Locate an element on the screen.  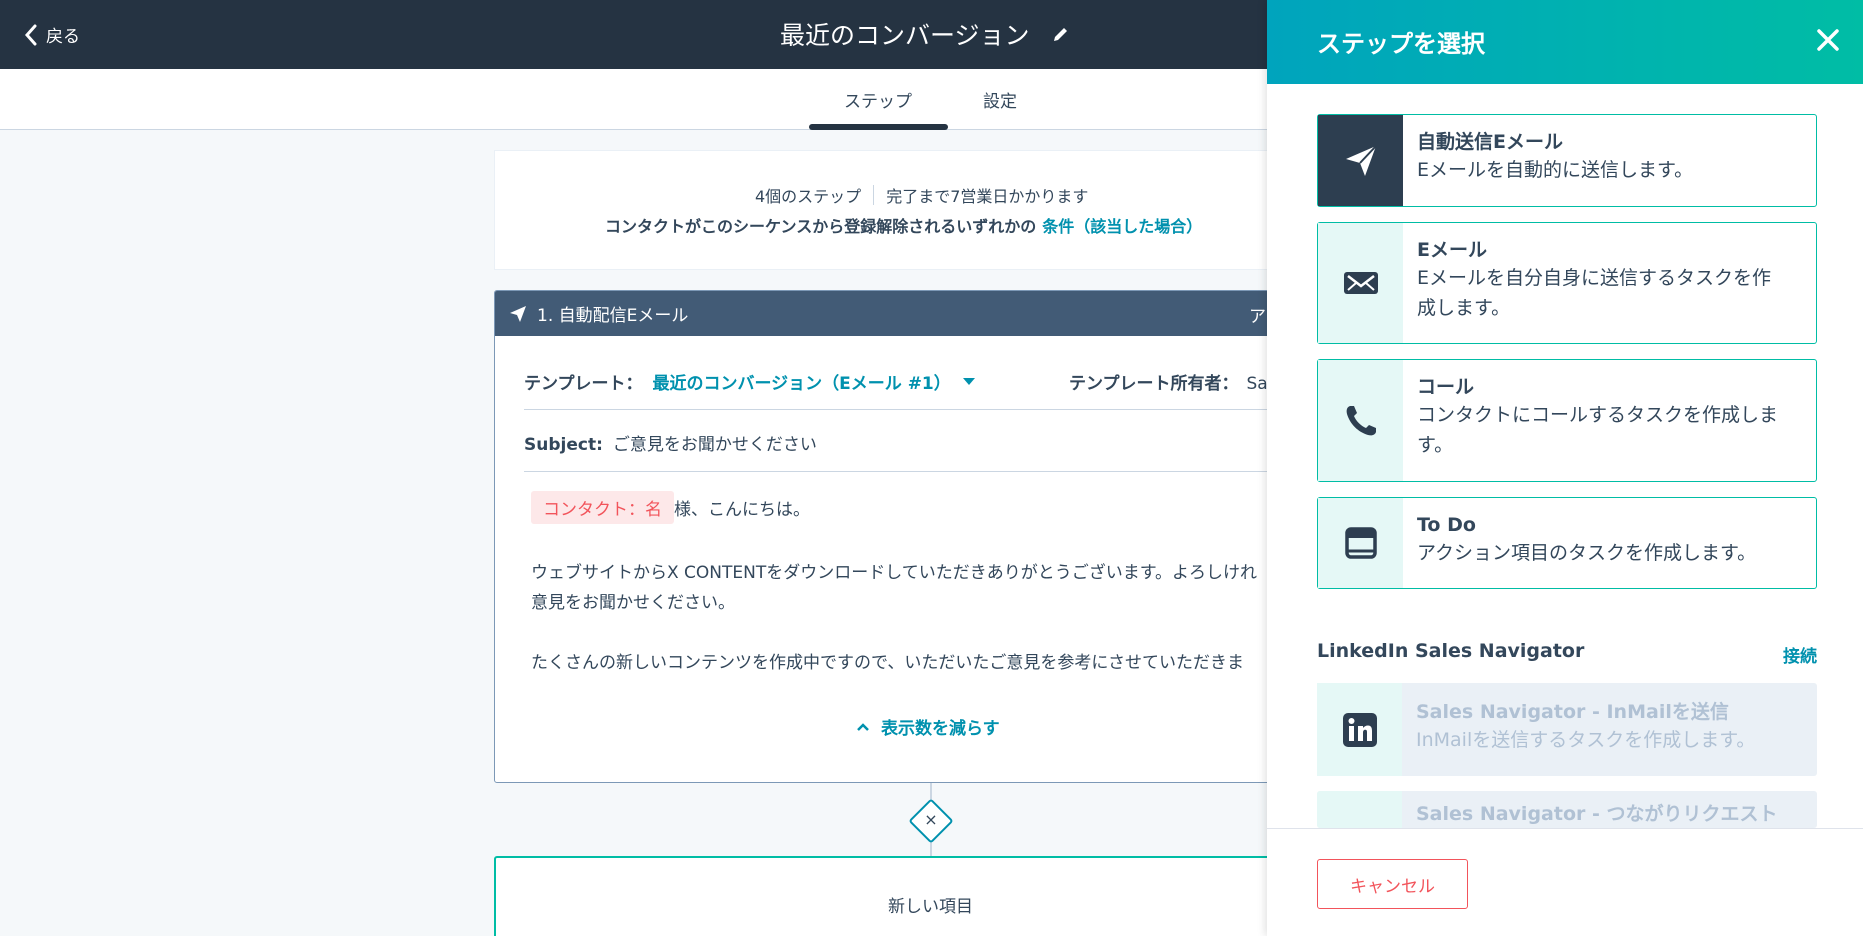
template-row: テンプレート： 最近のコンバージョン（Eメール #1） is located at coordinates (749, 381).